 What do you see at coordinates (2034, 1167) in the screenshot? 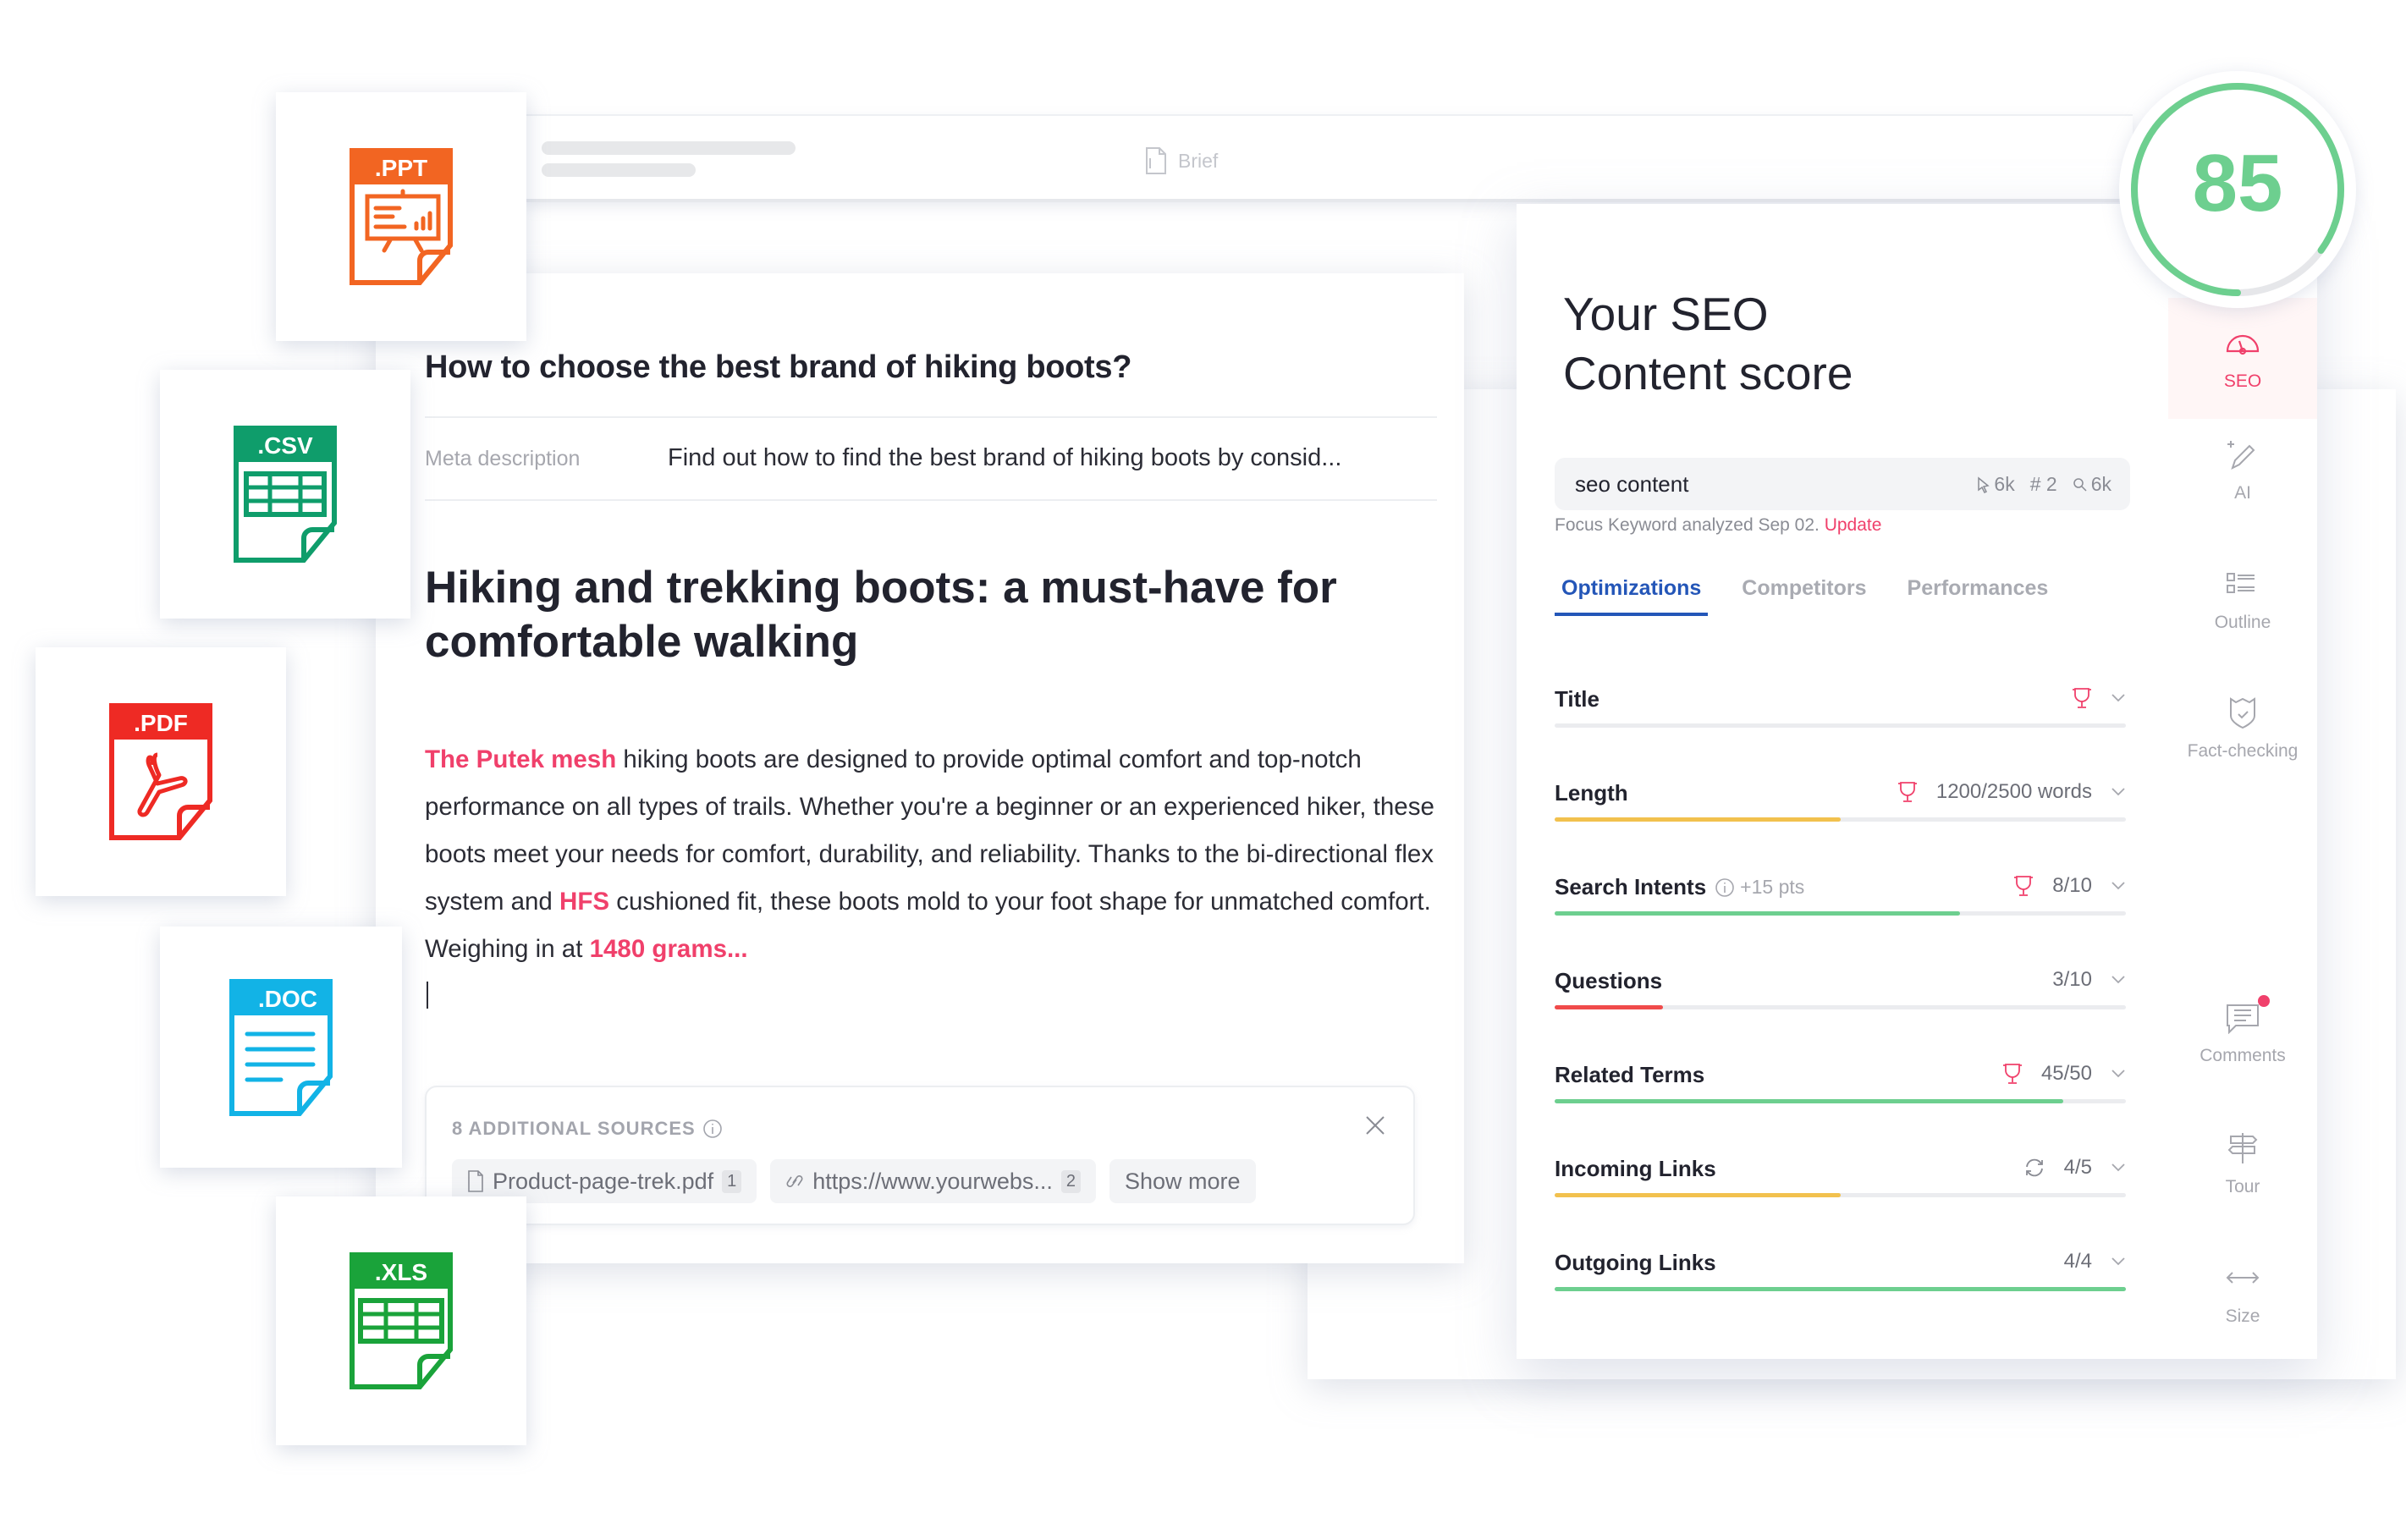
I see `refresh-icon` at bounding box center [2034, 1167].